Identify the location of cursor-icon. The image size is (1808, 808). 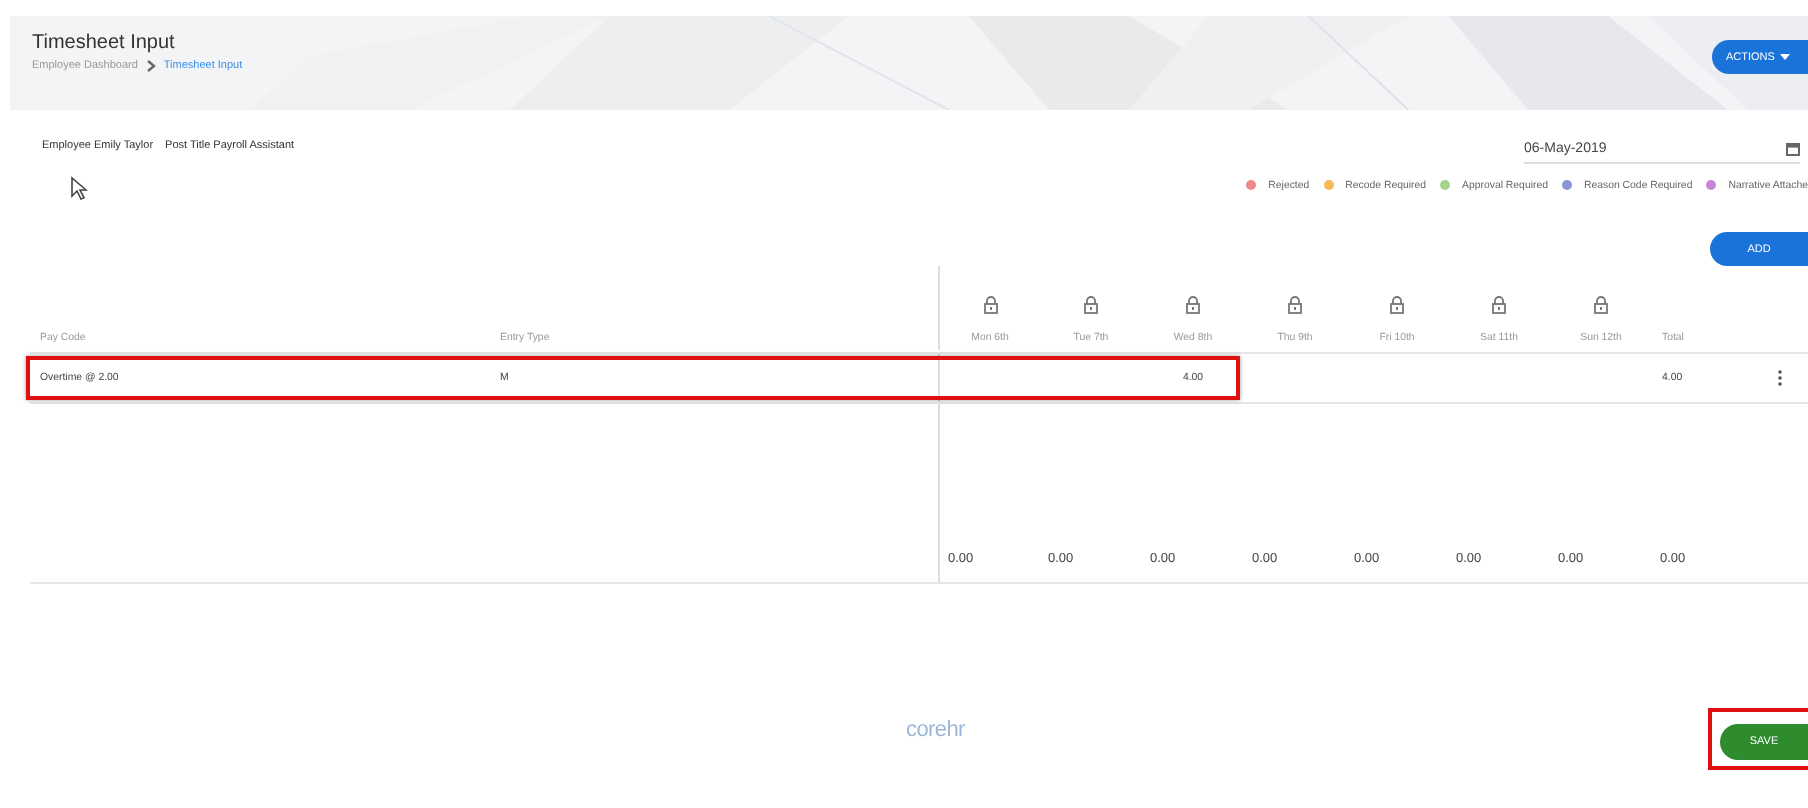
(79, 188).